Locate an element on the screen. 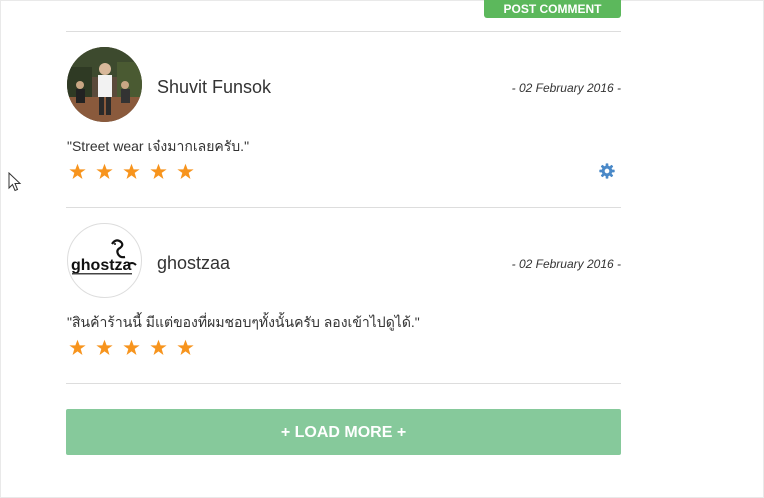 The width and height of the screenshot is (764, 498). review-author: Shuvit Funsok is located at coordinates (214, 87).